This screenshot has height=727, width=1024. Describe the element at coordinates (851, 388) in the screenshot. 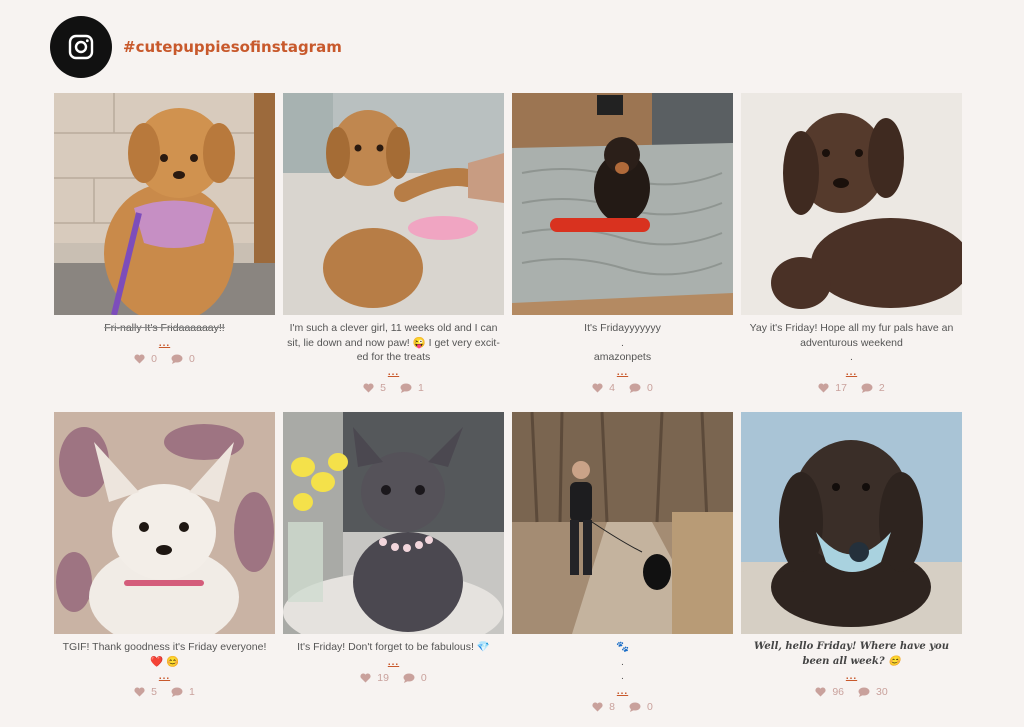

I see `post-stats: 17 2` at that location.